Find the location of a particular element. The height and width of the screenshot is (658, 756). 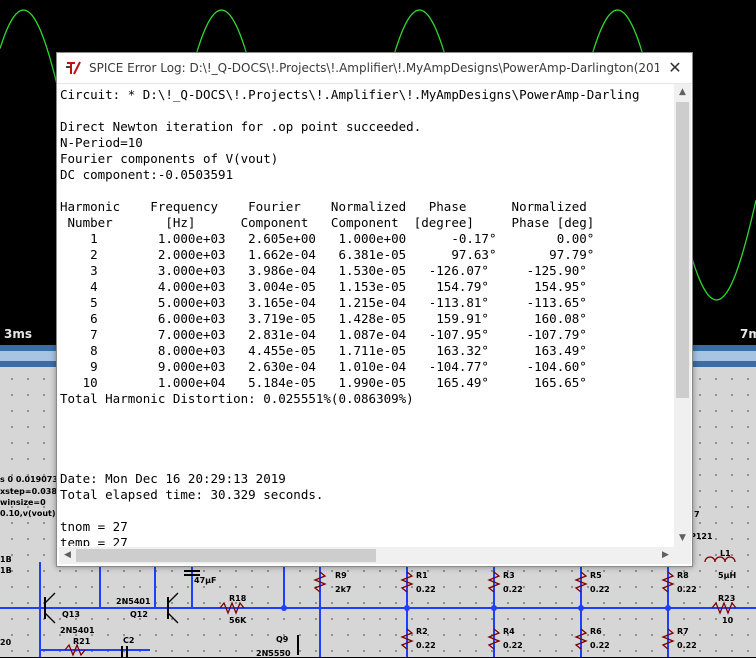

x-axis-tick-right: 7m is located at coordinates (748, 334).